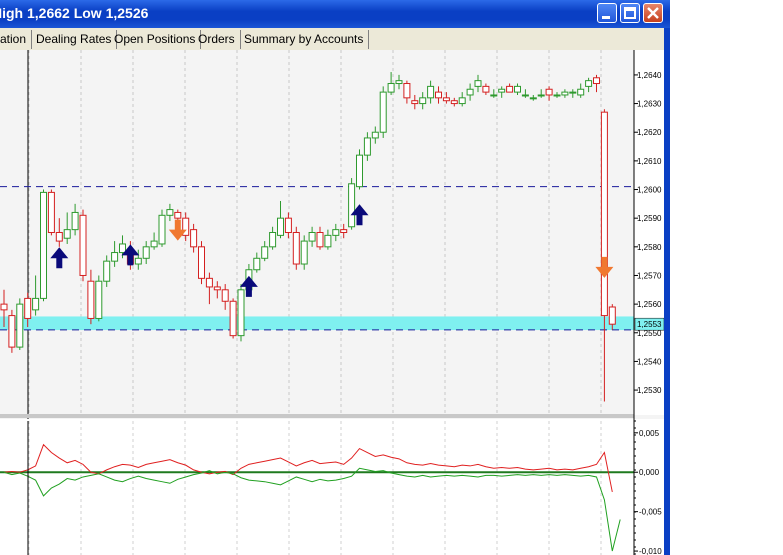  I want to click on price-tick-label: 1,2590, so click(649, 218).